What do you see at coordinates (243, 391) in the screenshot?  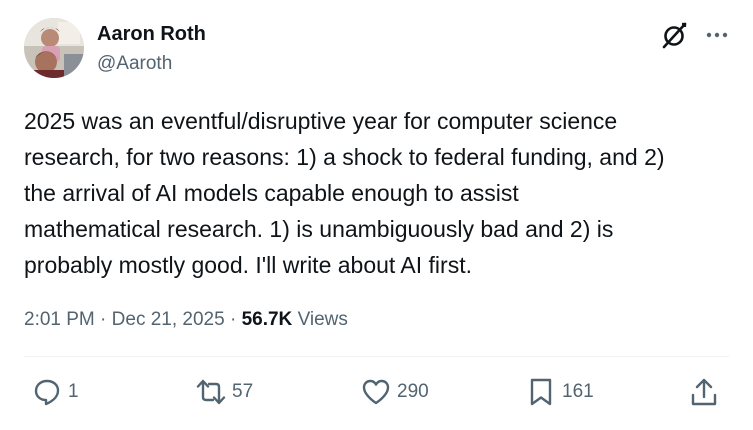 I see `repost-count: 57` at bounding box center [243, 391].